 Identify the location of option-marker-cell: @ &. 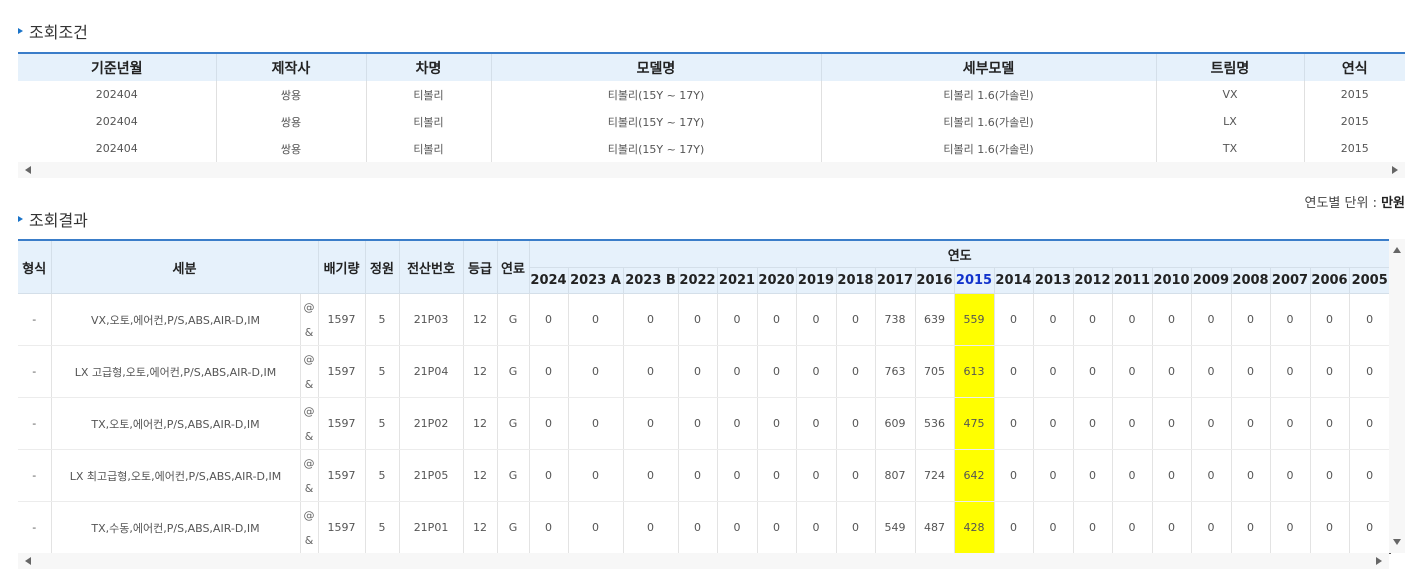
(309, 475).